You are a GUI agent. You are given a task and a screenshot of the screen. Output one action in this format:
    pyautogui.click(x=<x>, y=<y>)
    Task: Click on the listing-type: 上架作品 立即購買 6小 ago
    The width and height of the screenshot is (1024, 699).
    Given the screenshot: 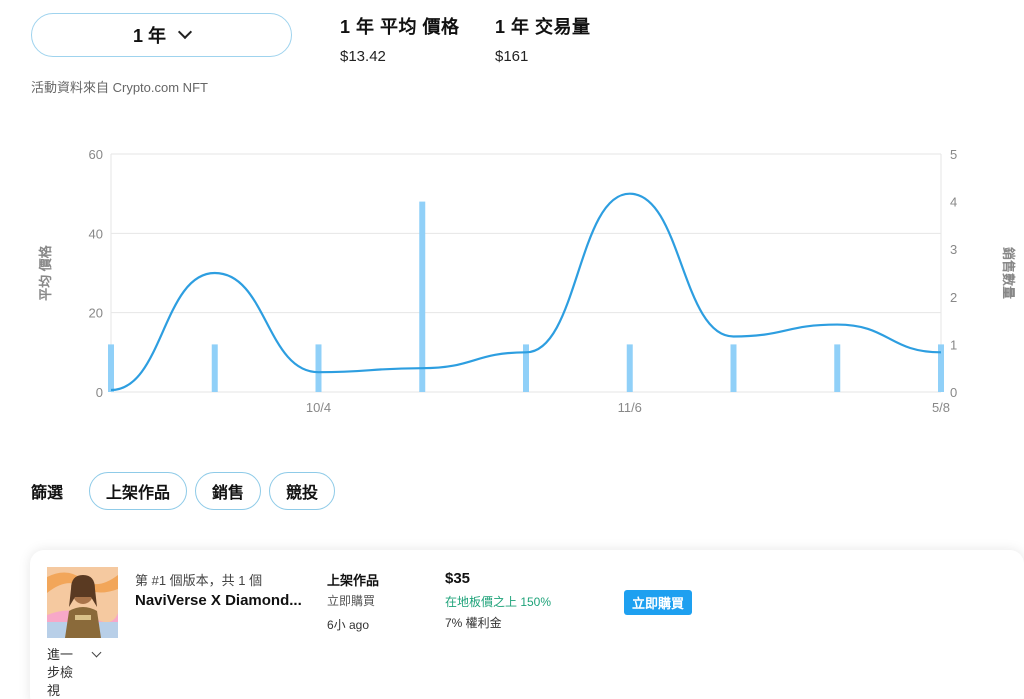 What is the action you would take?
    pyautogui.click(x=353, y=601)
    